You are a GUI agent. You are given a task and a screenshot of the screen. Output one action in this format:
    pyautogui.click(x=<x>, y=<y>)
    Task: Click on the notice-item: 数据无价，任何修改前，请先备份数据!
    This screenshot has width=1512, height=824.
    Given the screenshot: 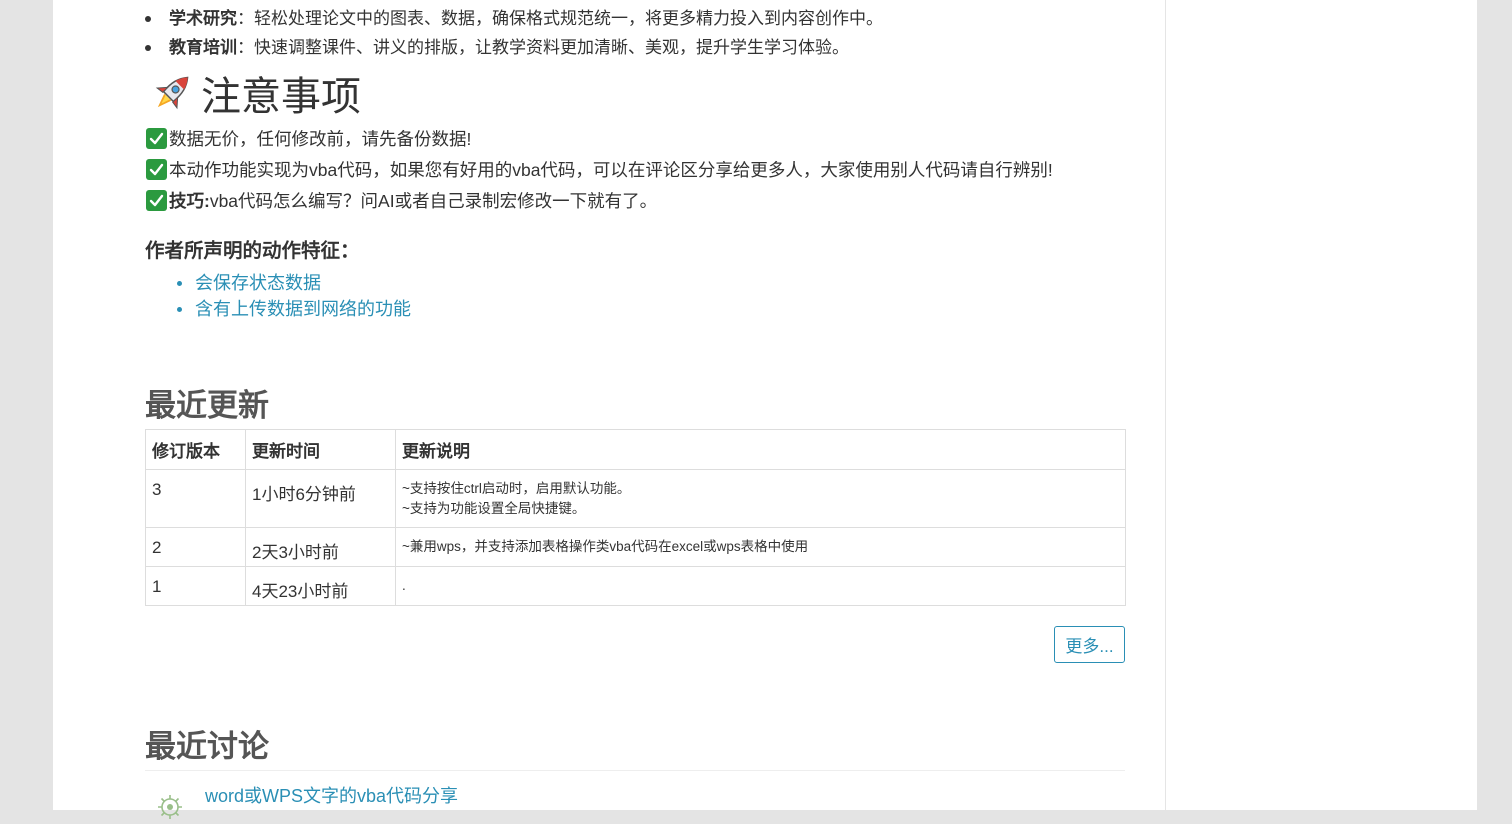 What is the action you would take?
    pyautogui.click(x=308, y=138)
    